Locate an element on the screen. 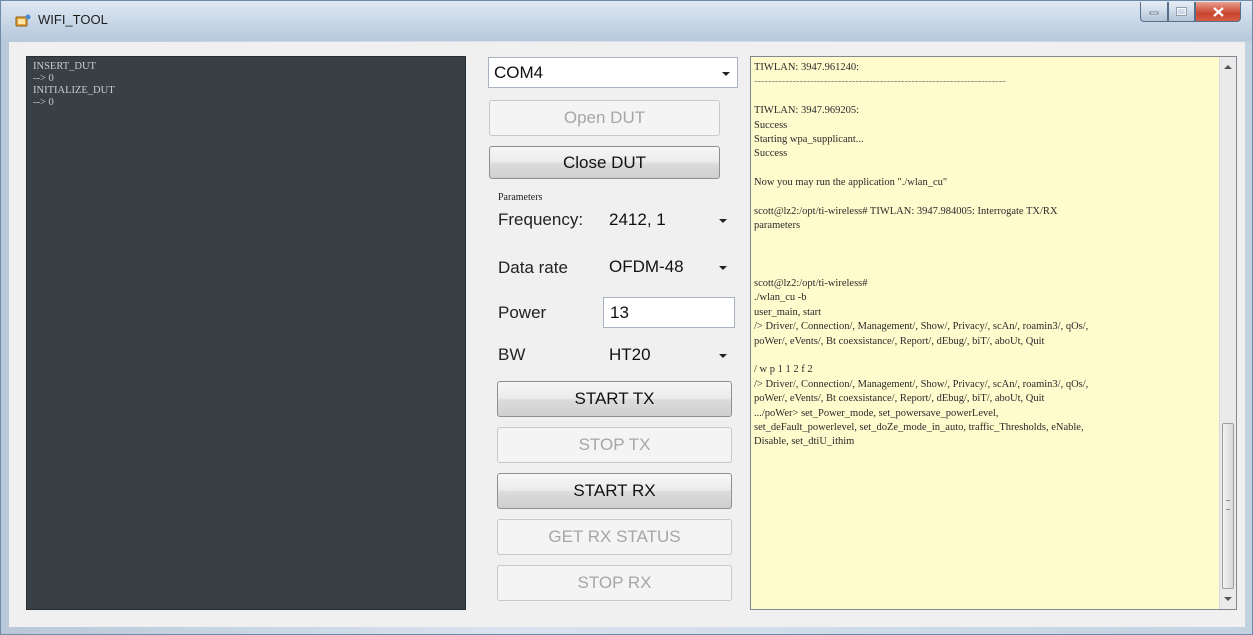  close-dut-button: Close DUT is located at coordinates (604, 162).